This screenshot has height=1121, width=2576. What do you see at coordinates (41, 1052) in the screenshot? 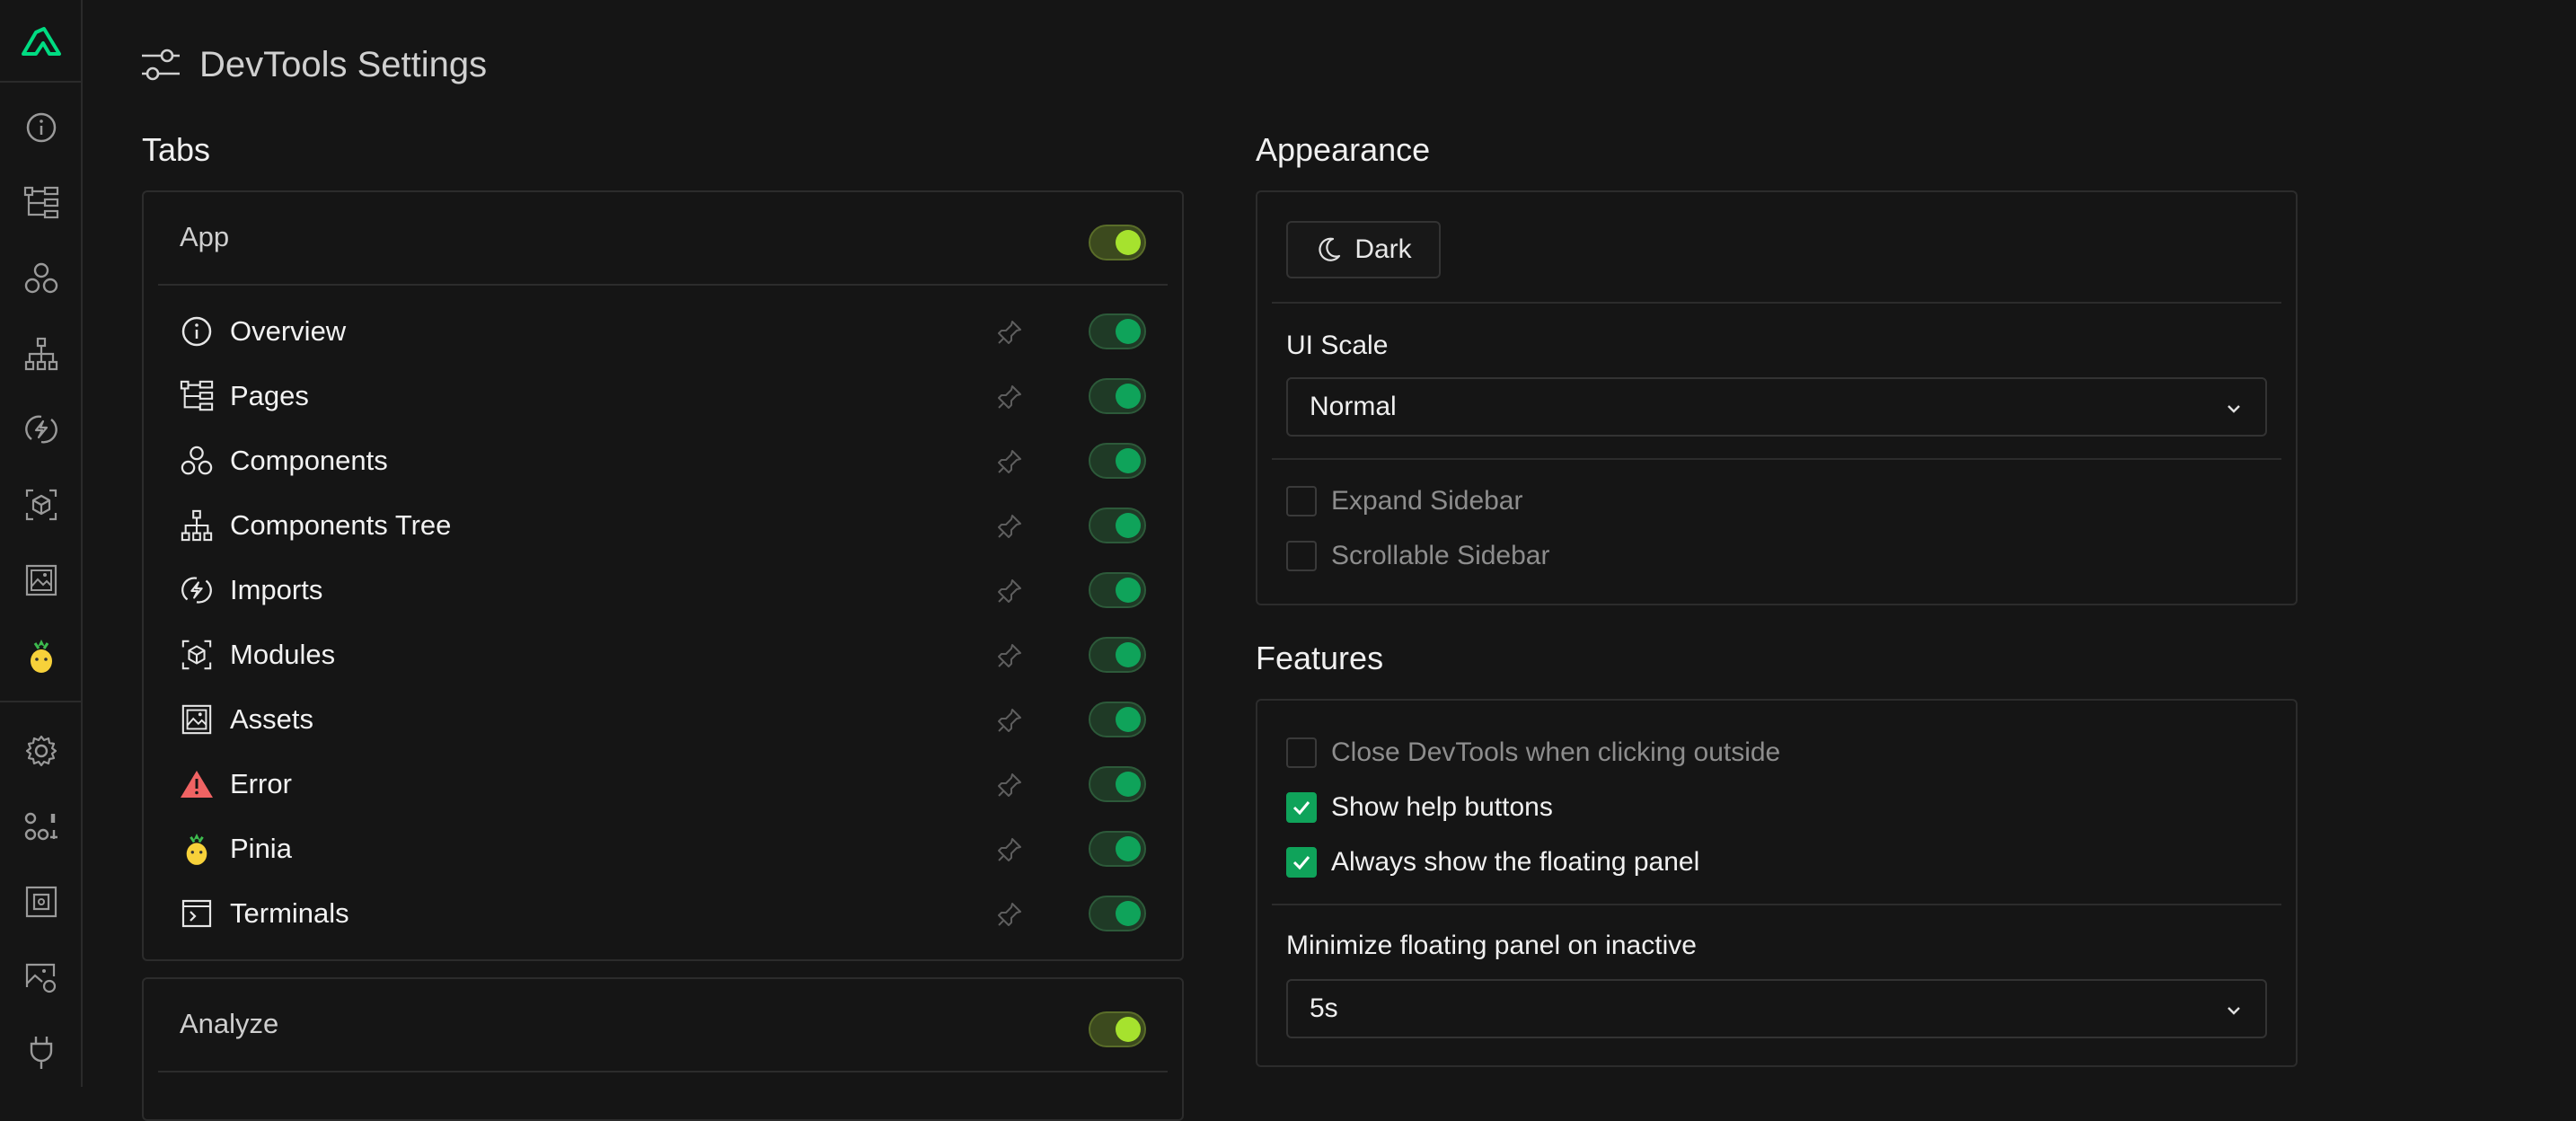
I see `rail-plugin-button` at bounding box center [41, 1052].